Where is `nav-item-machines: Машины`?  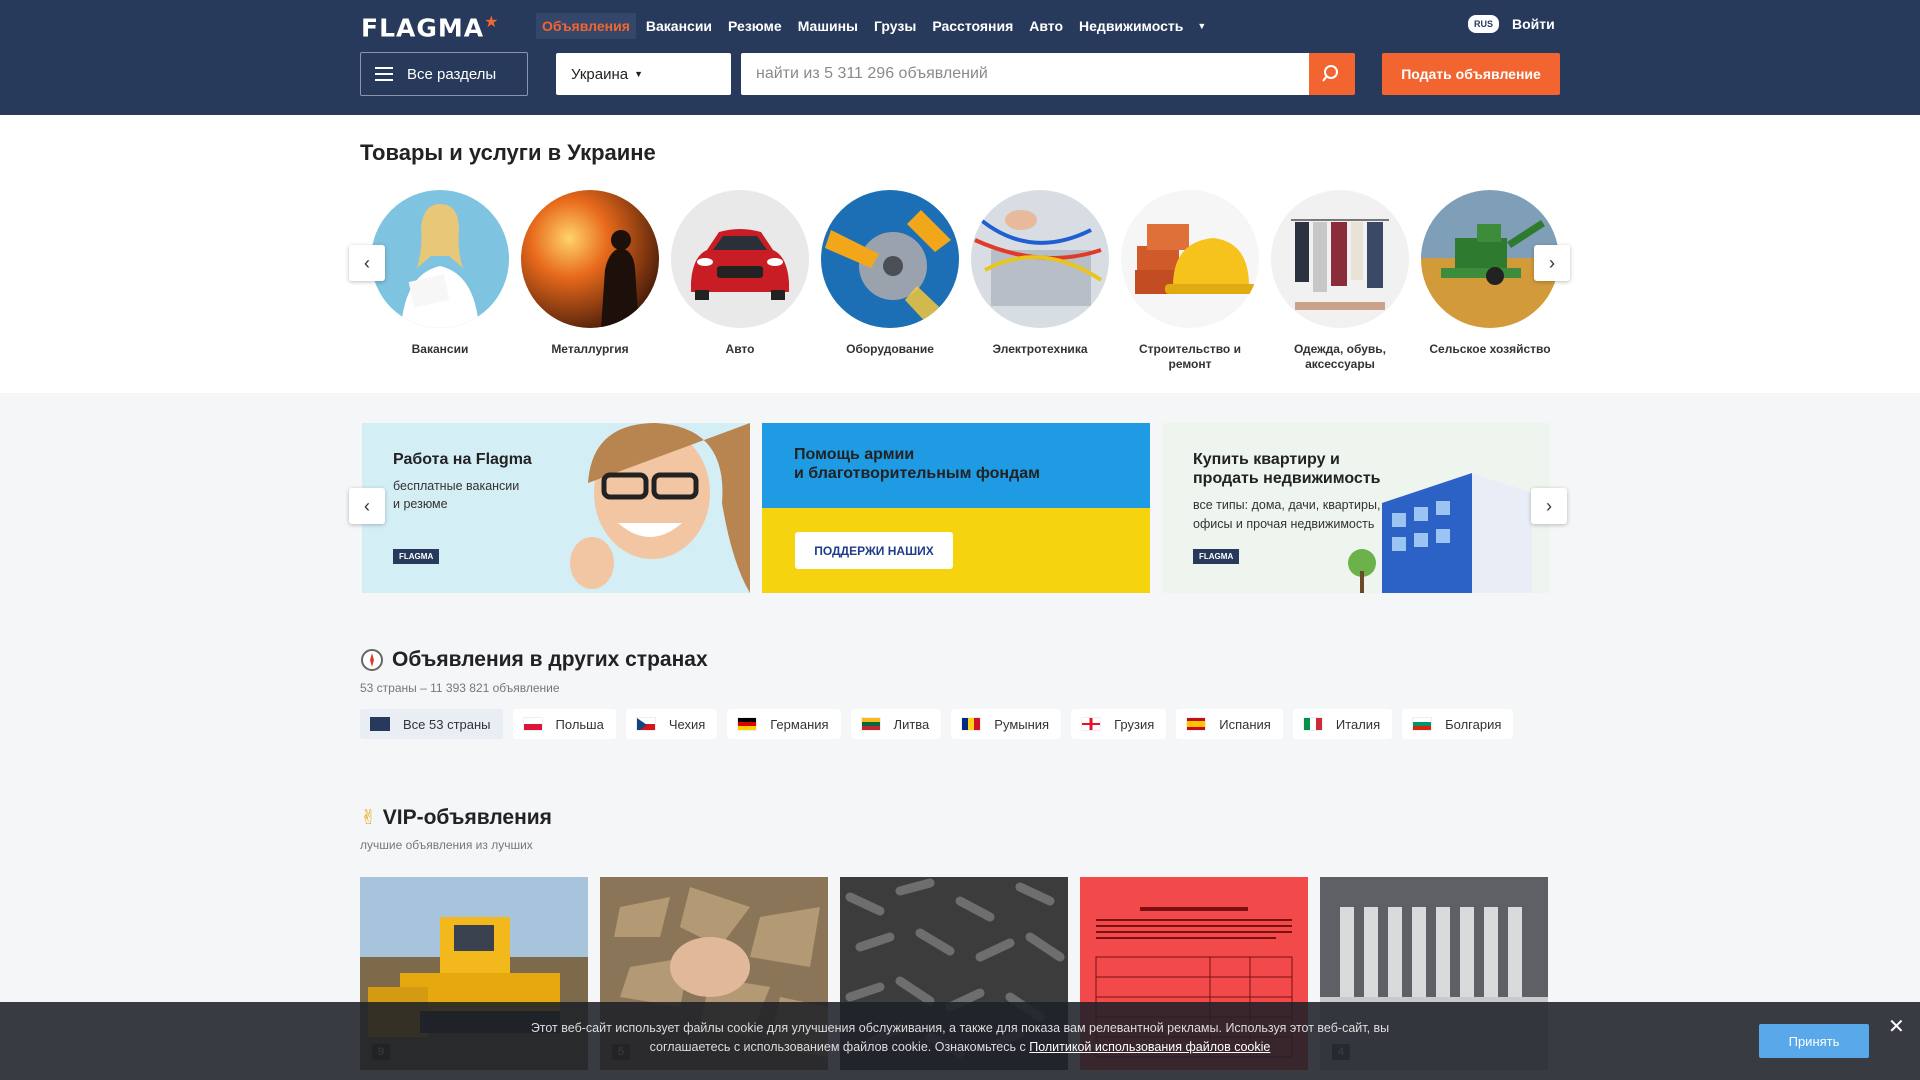 nav-item-machines: Машины is located at coordinates (828, 26).